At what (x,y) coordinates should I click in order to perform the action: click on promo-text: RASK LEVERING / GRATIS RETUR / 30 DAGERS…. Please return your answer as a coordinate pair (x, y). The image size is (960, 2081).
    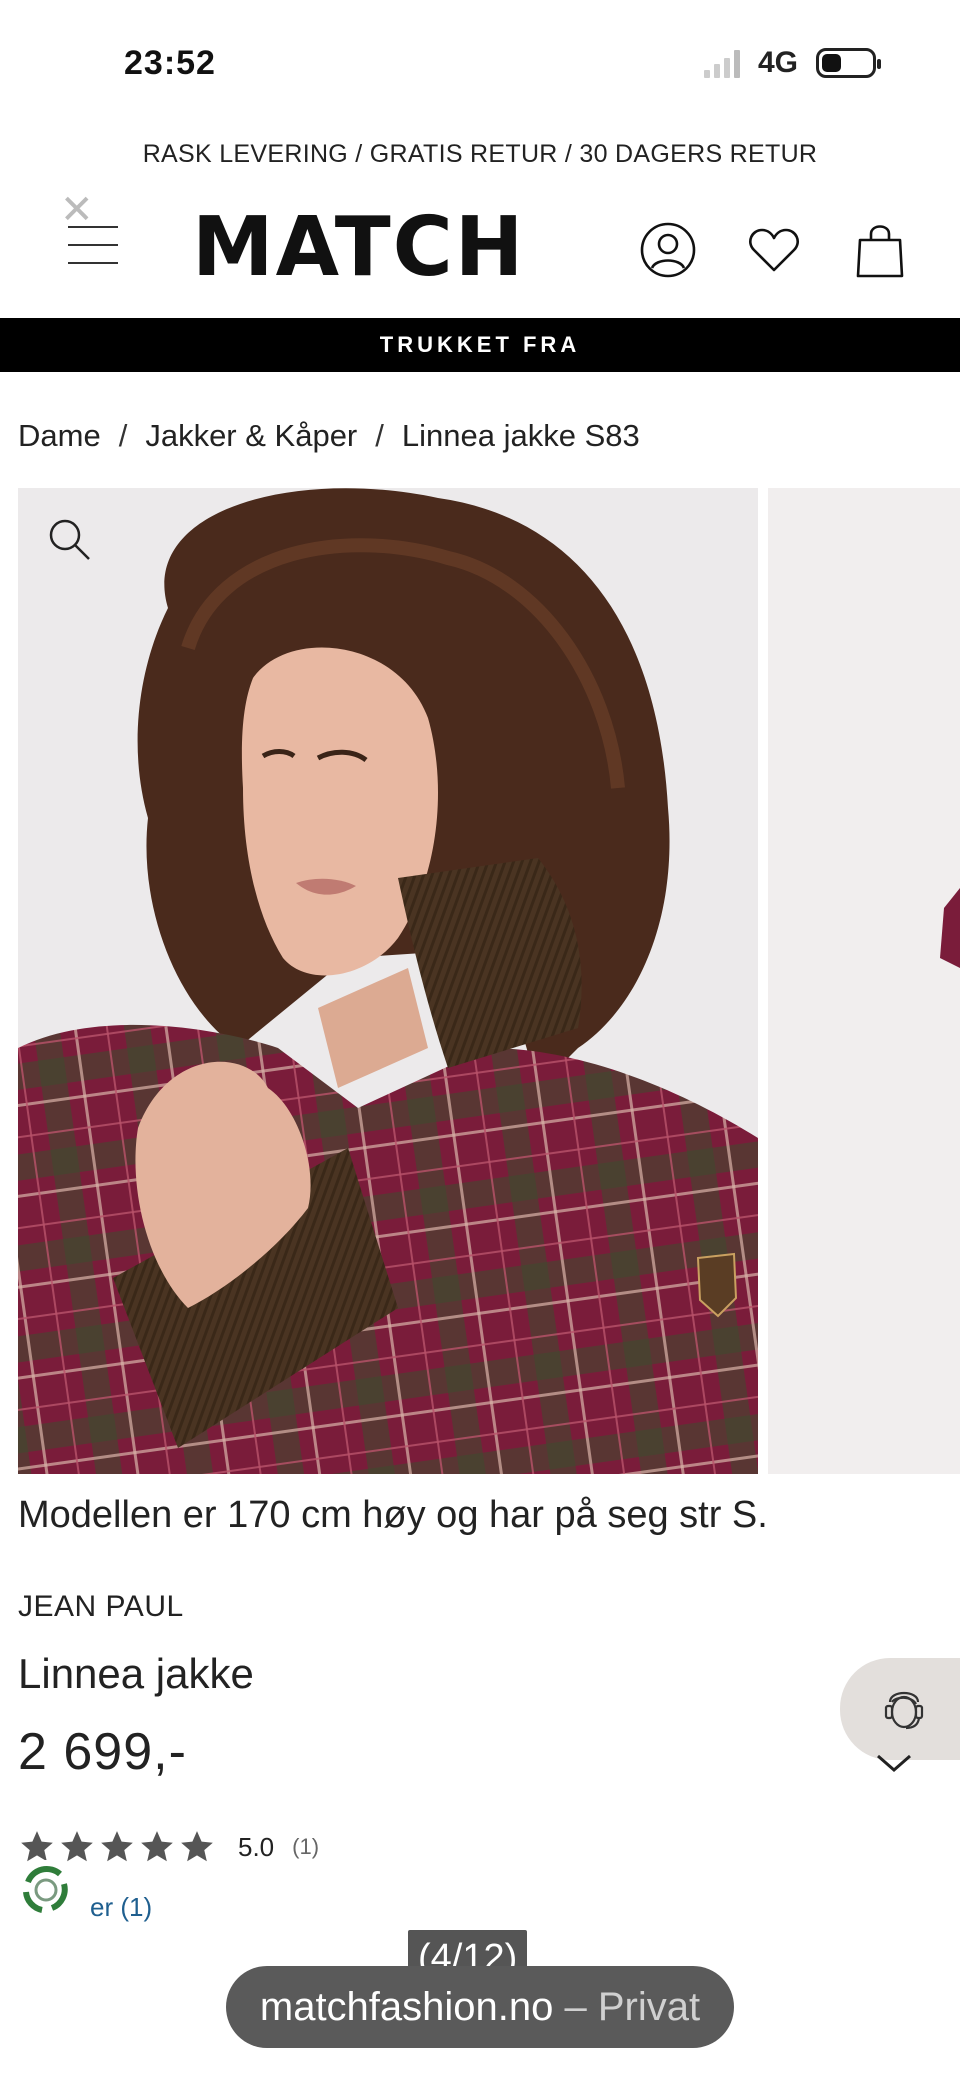
    Looking at the image, I should click on (480, 154).